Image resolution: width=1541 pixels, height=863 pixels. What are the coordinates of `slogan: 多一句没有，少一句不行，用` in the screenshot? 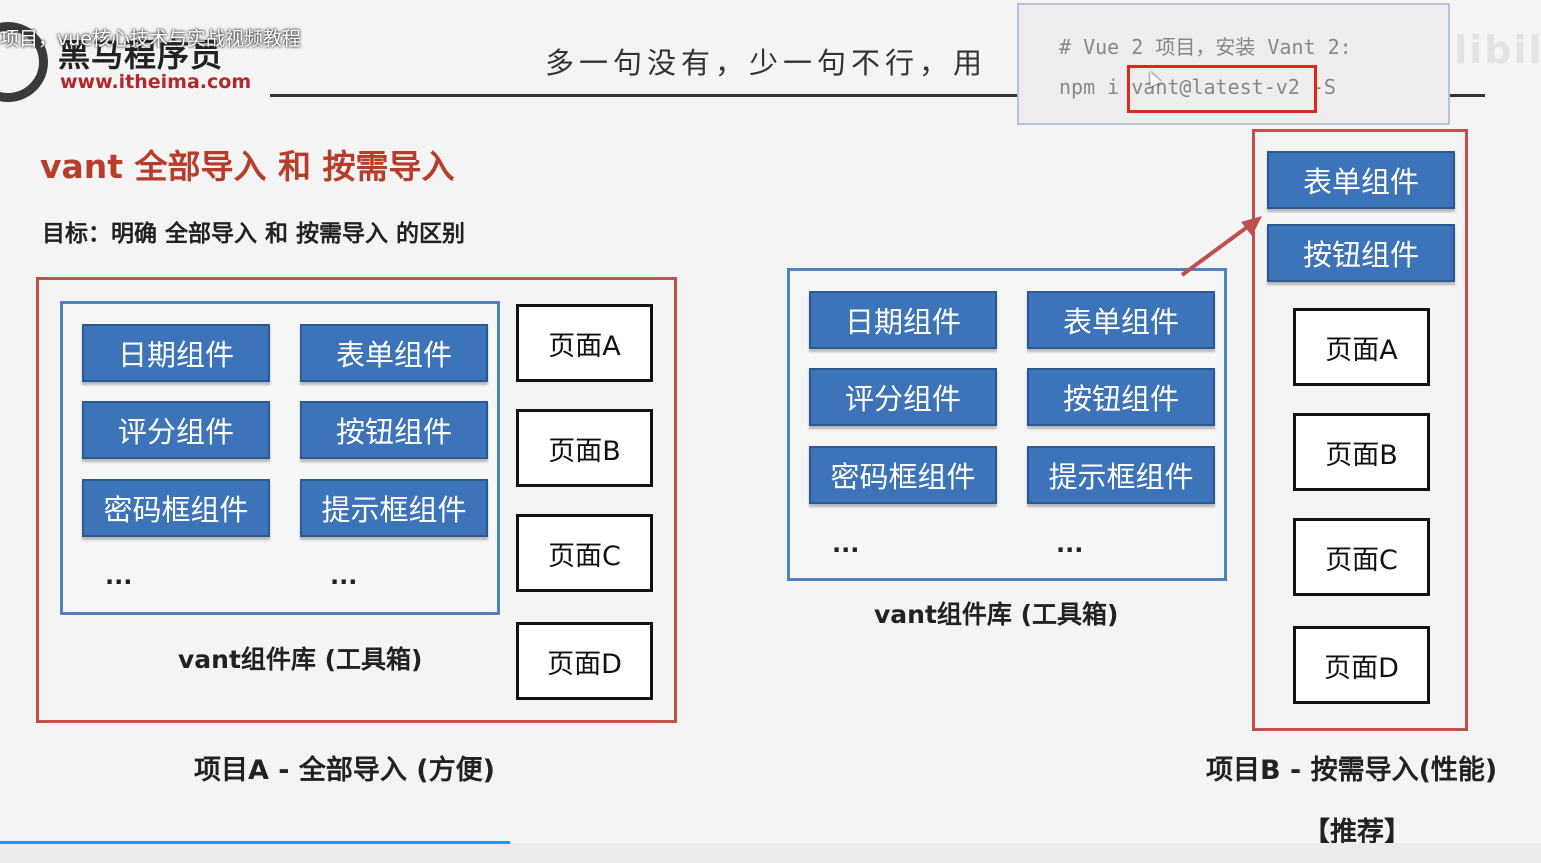 It's located at (766, 63).